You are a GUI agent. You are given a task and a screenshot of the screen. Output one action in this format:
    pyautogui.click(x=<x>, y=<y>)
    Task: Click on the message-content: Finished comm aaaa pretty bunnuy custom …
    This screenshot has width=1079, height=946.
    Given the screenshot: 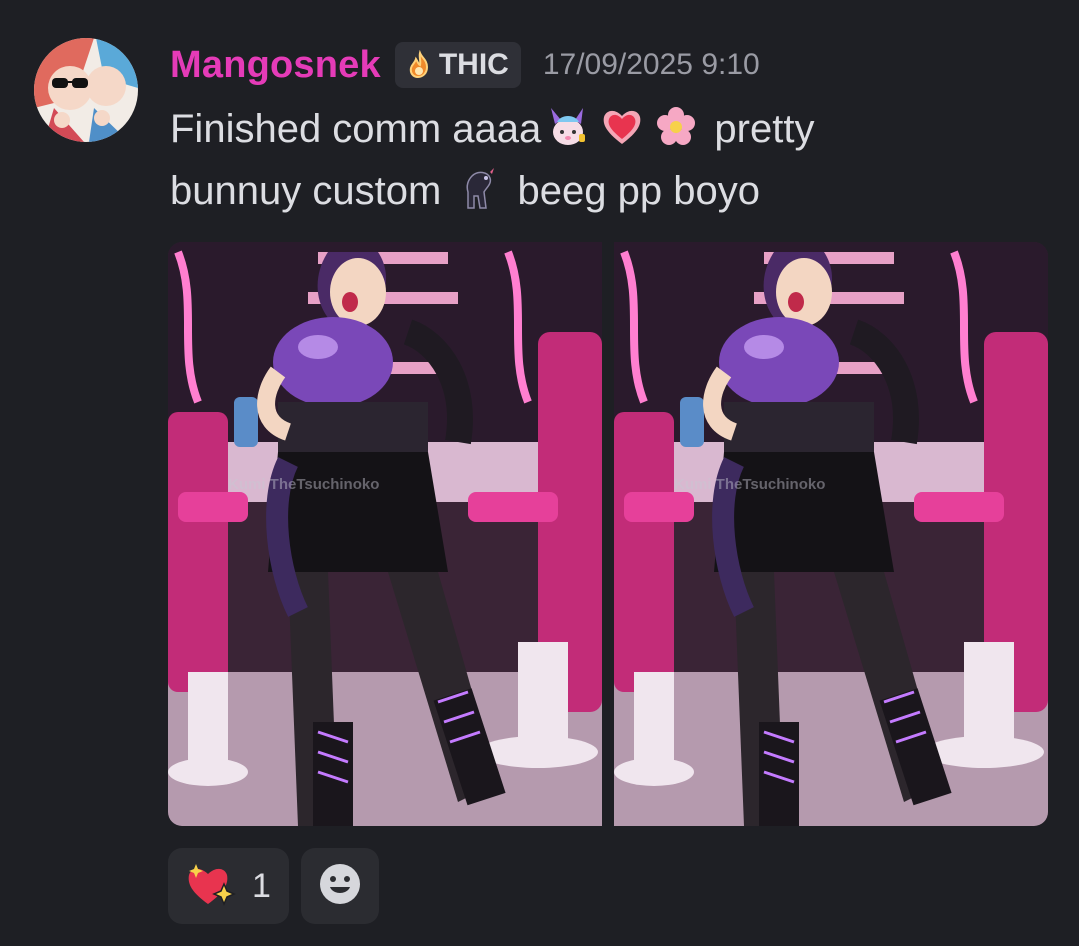 What is the action you would take?
    pyautogui.click(x=610, y=160)
    